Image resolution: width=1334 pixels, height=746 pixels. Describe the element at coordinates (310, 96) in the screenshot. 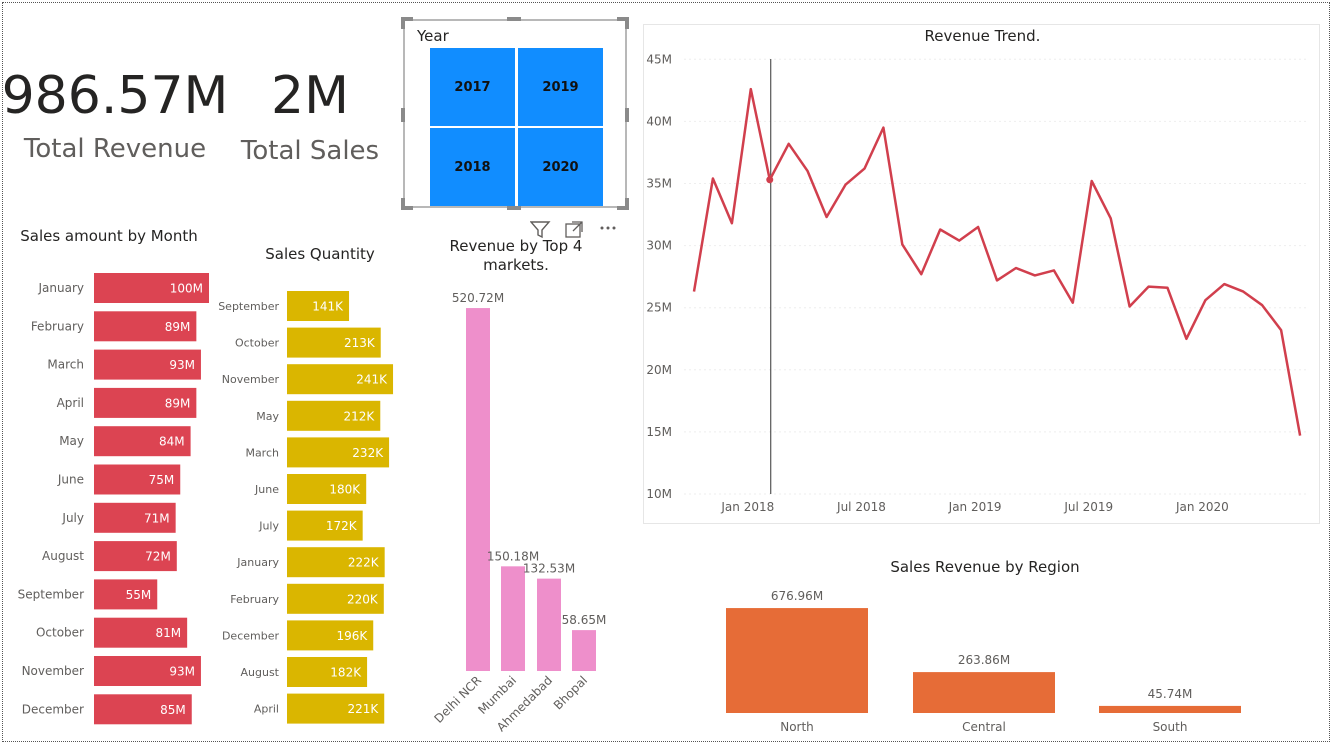

I see `total-sales-value: 2M` at that location.